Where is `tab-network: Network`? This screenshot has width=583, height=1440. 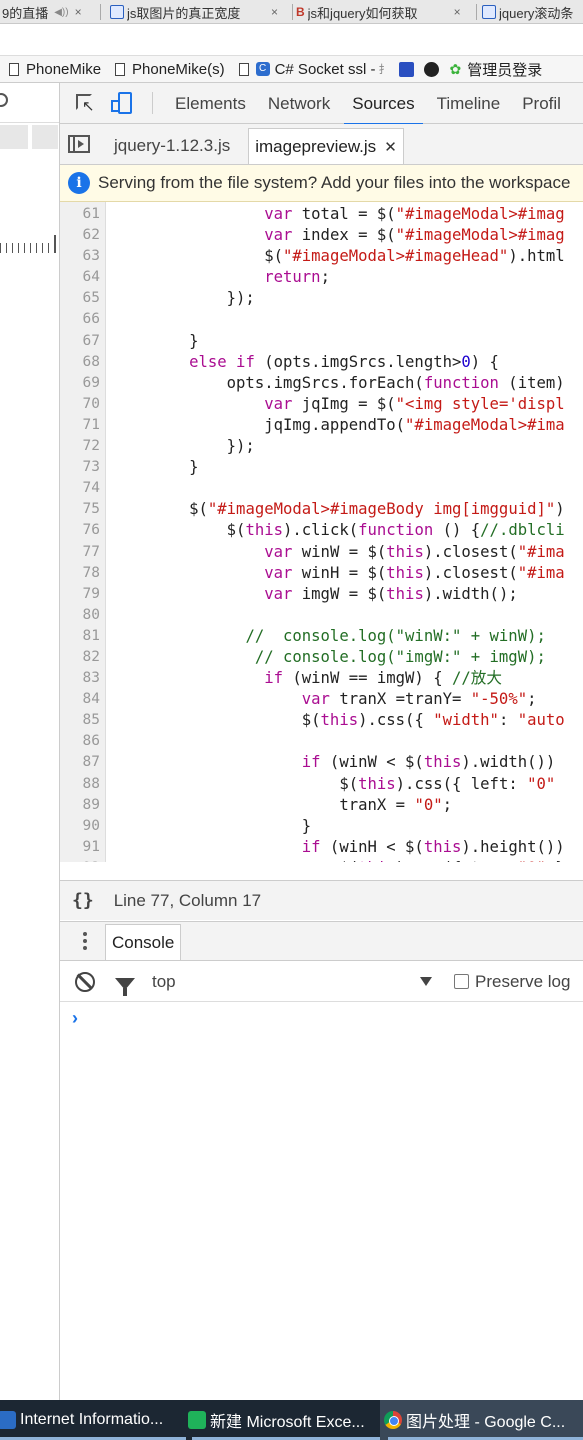 tab-network: Network is located at coordinates (299, 103).